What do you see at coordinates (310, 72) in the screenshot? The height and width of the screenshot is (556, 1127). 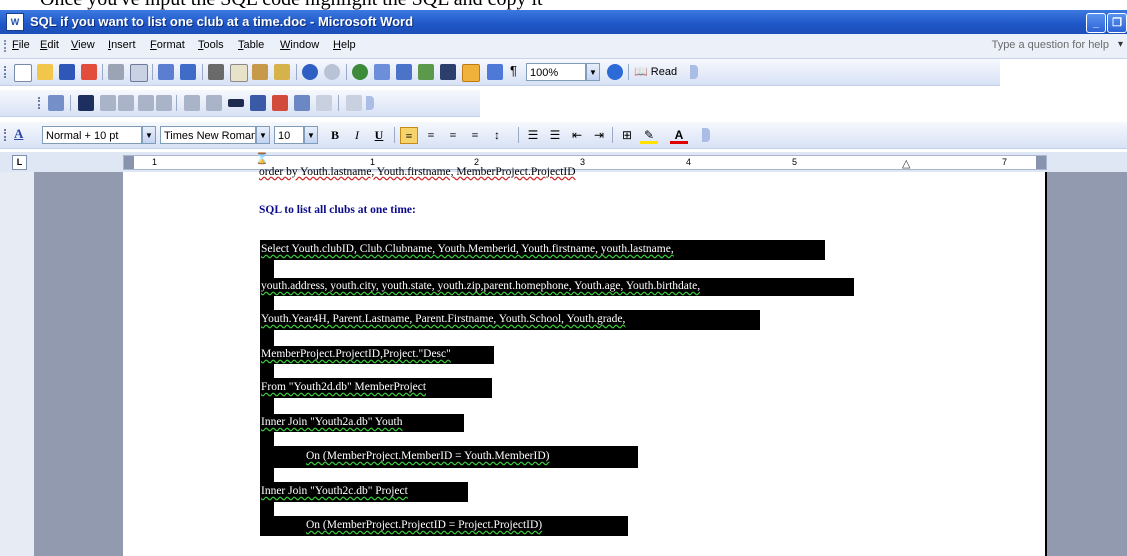 I see `undo-icon` at bounding box center [310, 72].